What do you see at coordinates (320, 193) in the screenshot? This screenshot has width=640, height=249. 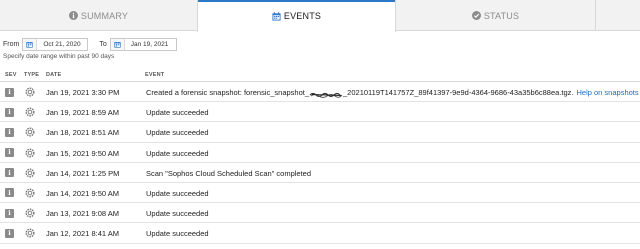 I see `table-row: i Jan 14, 2021 9:50 AM Update succeeded` at bounding box center [320, 193].